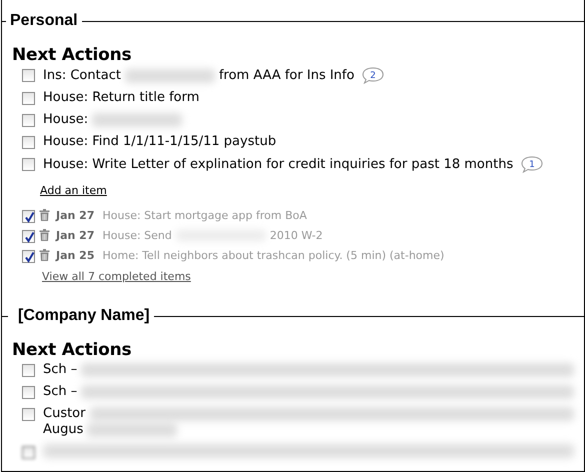  Describe the element at coordinates (204, 215) in the screenshot. I see `task-text: House: Start mortgage app from BoA` at that location.